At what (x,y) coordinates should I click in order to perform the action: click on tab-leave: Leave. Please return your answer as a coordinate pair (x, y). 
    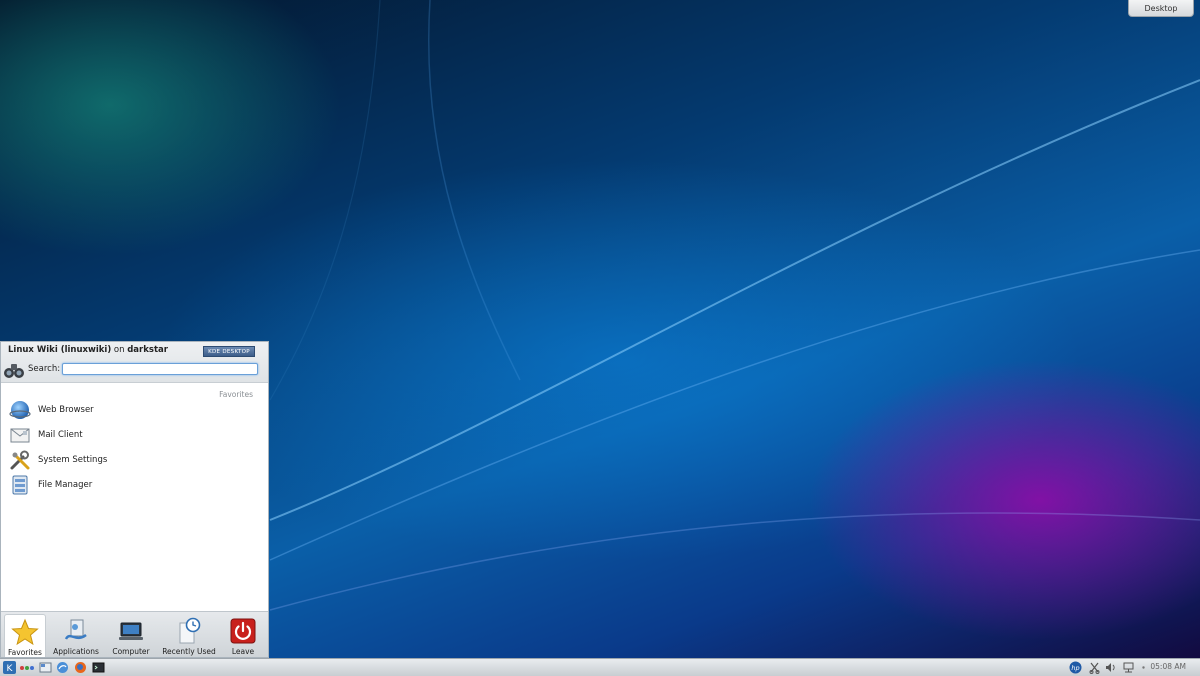
    Looking at the image, I should click on (243, 635).